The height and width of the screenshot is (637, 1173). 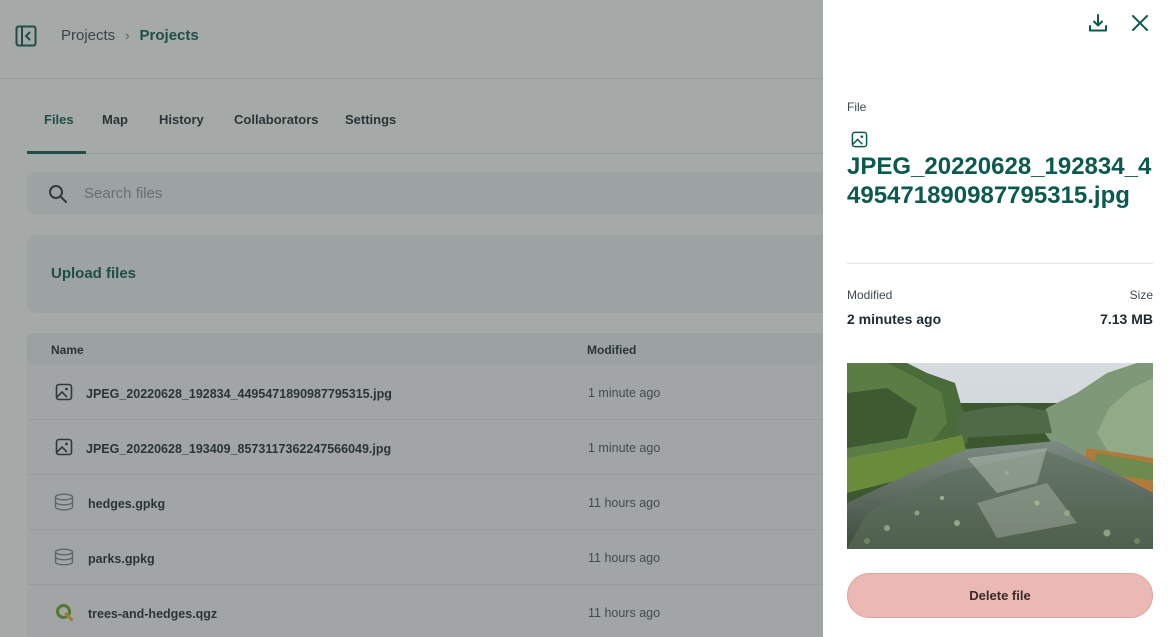 What do you see at coordinates (1000, 263) in the screenshot?
I see `divider` at bounding box center [1000, 263].